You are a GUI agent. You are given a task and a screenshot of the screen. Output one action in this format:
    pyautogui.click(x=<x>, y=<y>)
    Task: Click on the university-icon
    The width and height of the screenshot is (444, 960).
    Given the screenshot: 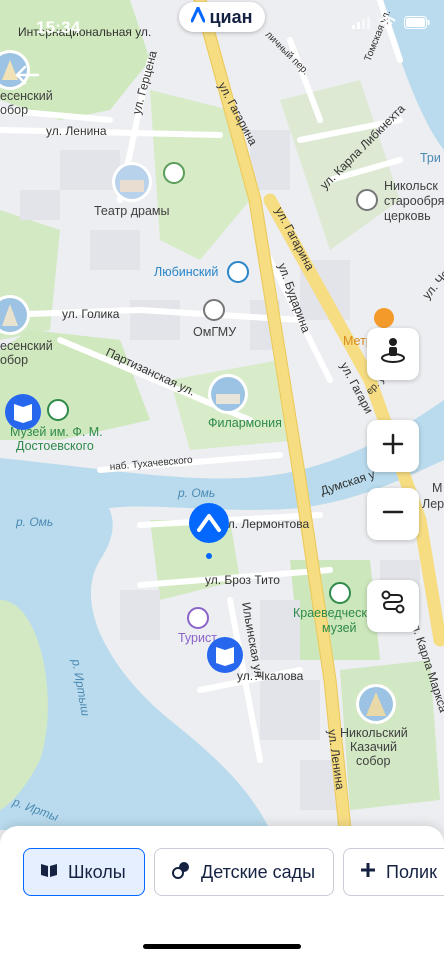 What is the action you would take?
    pyautogui.click(x=214, y=310)
    